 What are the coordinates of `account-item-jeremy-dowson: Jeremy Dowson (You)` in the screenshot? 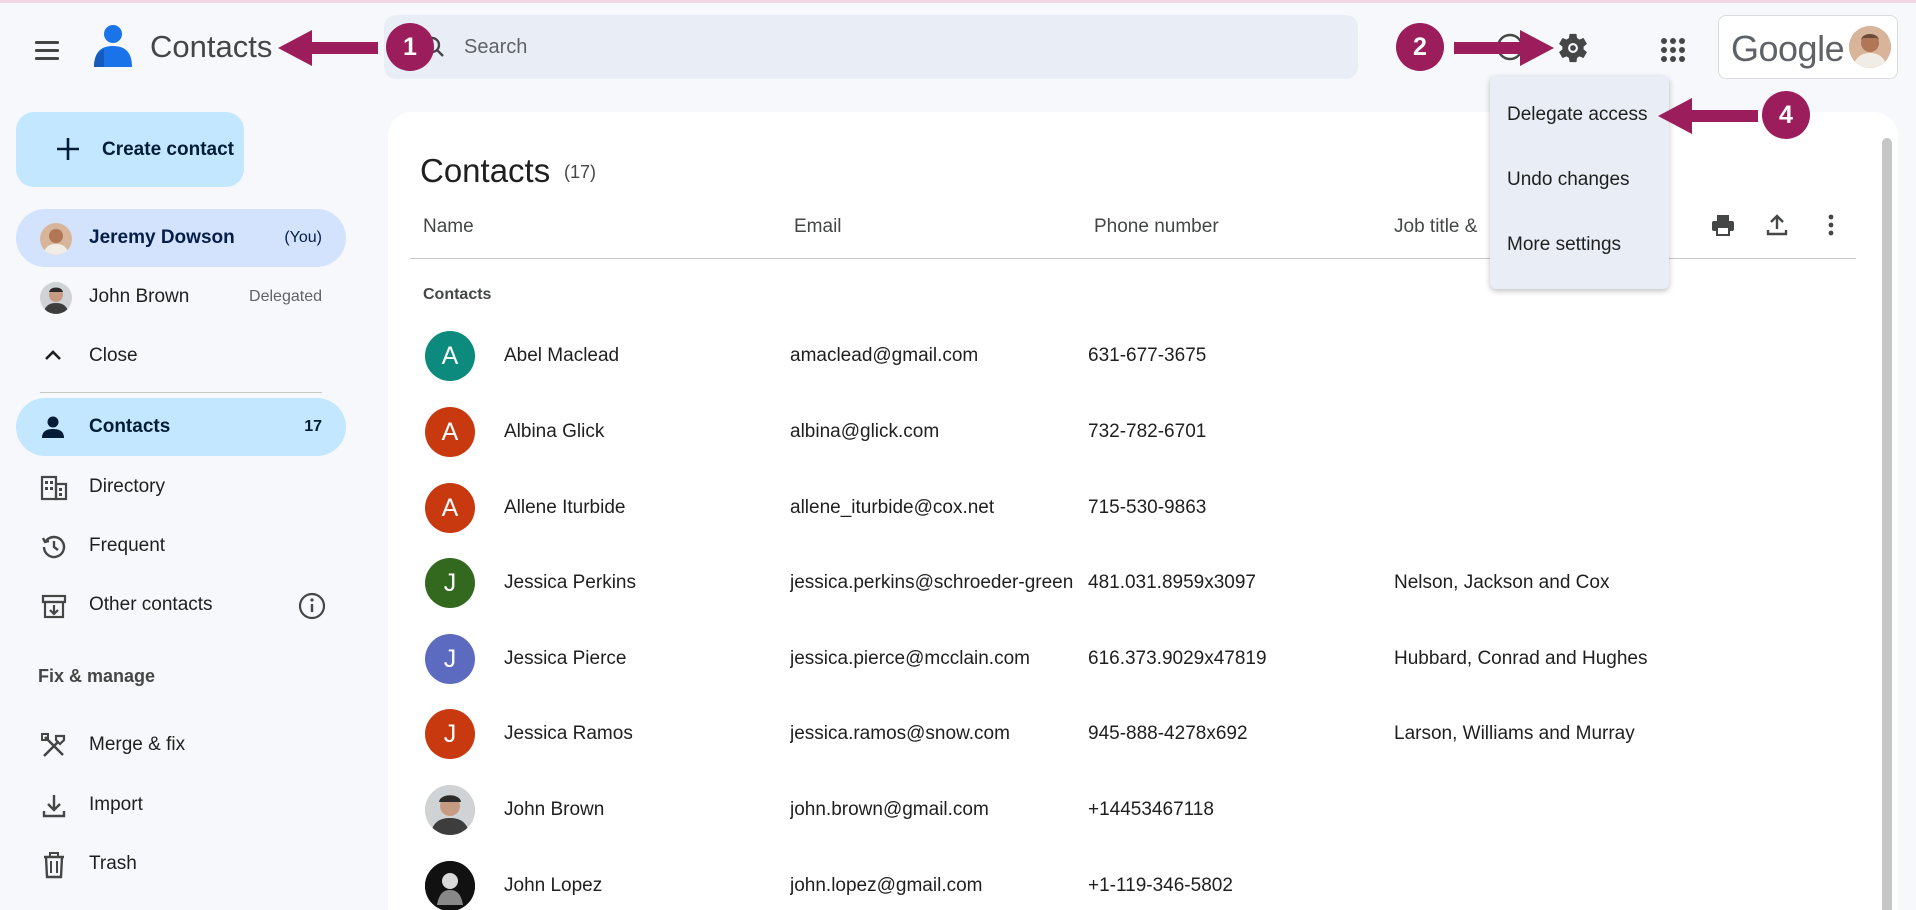 It's located at (181, 238).